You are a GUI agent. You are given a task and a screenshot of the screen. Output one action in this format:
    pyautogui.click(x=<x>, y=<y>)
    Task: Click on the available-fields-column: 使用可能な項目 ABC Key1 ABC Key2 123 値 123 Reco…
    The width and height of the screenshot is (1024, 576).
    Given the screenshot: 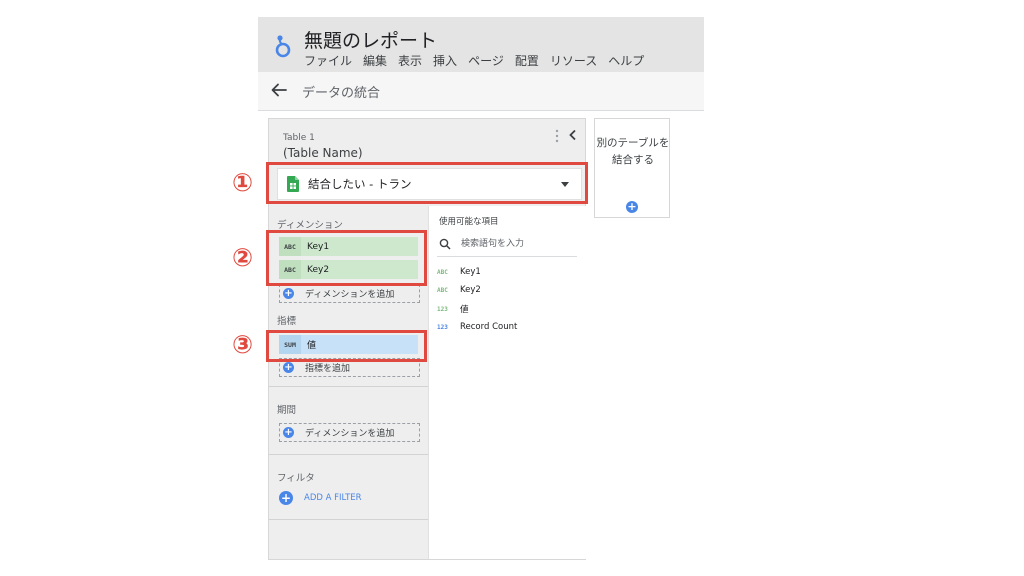 What is the action you would take?
    pyautogui.click(x=507, y=382)
    